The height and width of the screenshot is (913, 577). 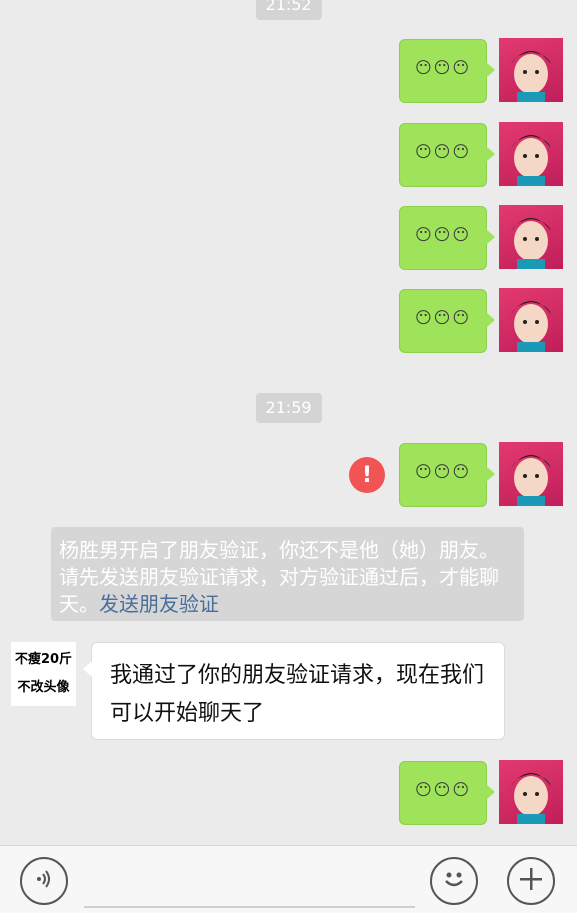 I want to click on send-failed-icon: !, so click(x=367, y=475).